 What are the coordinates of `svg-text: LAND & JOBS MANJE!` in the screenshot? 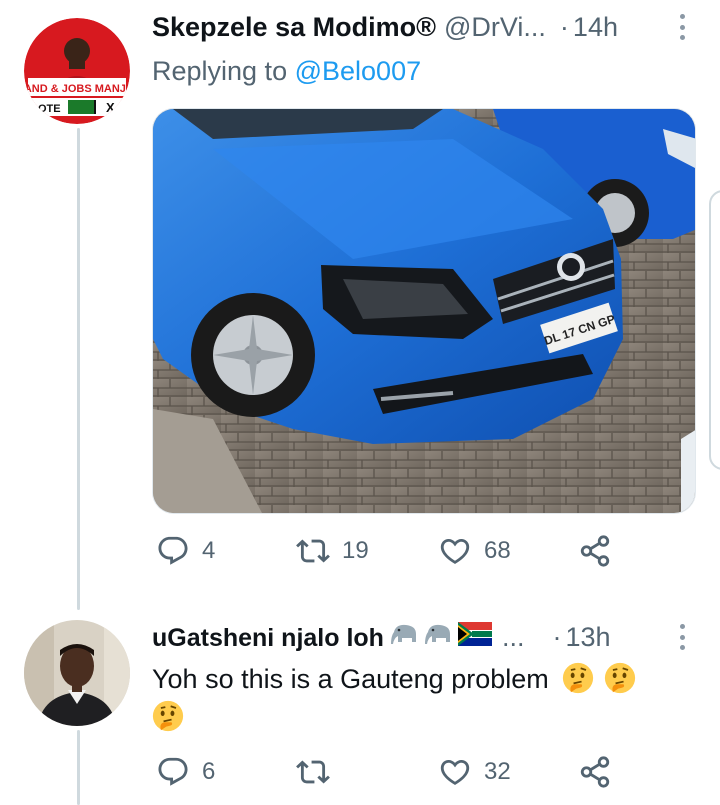 It's located at (77, 89).